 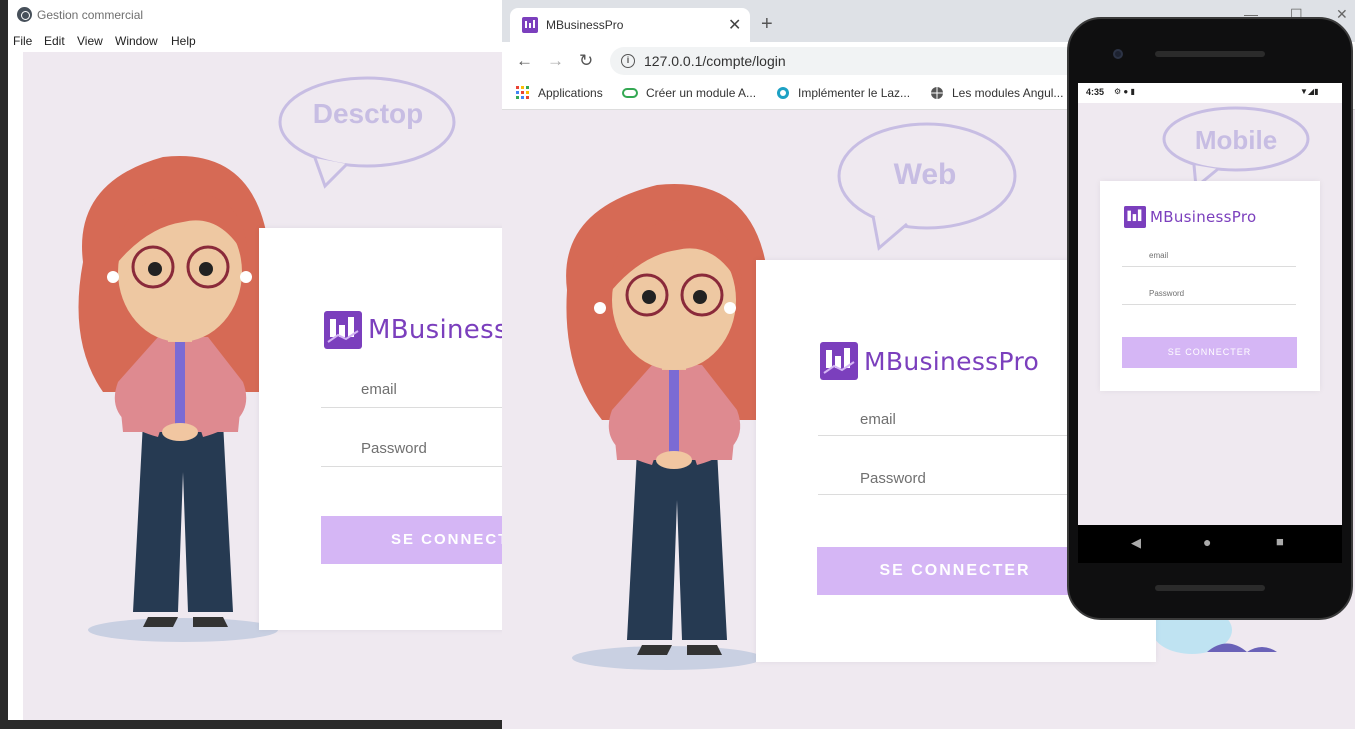 What do you see at coordinates (368, 113) in the screenshot?
I see `bubble-label-desktop: Desctop` at bounding box center [368, 113].